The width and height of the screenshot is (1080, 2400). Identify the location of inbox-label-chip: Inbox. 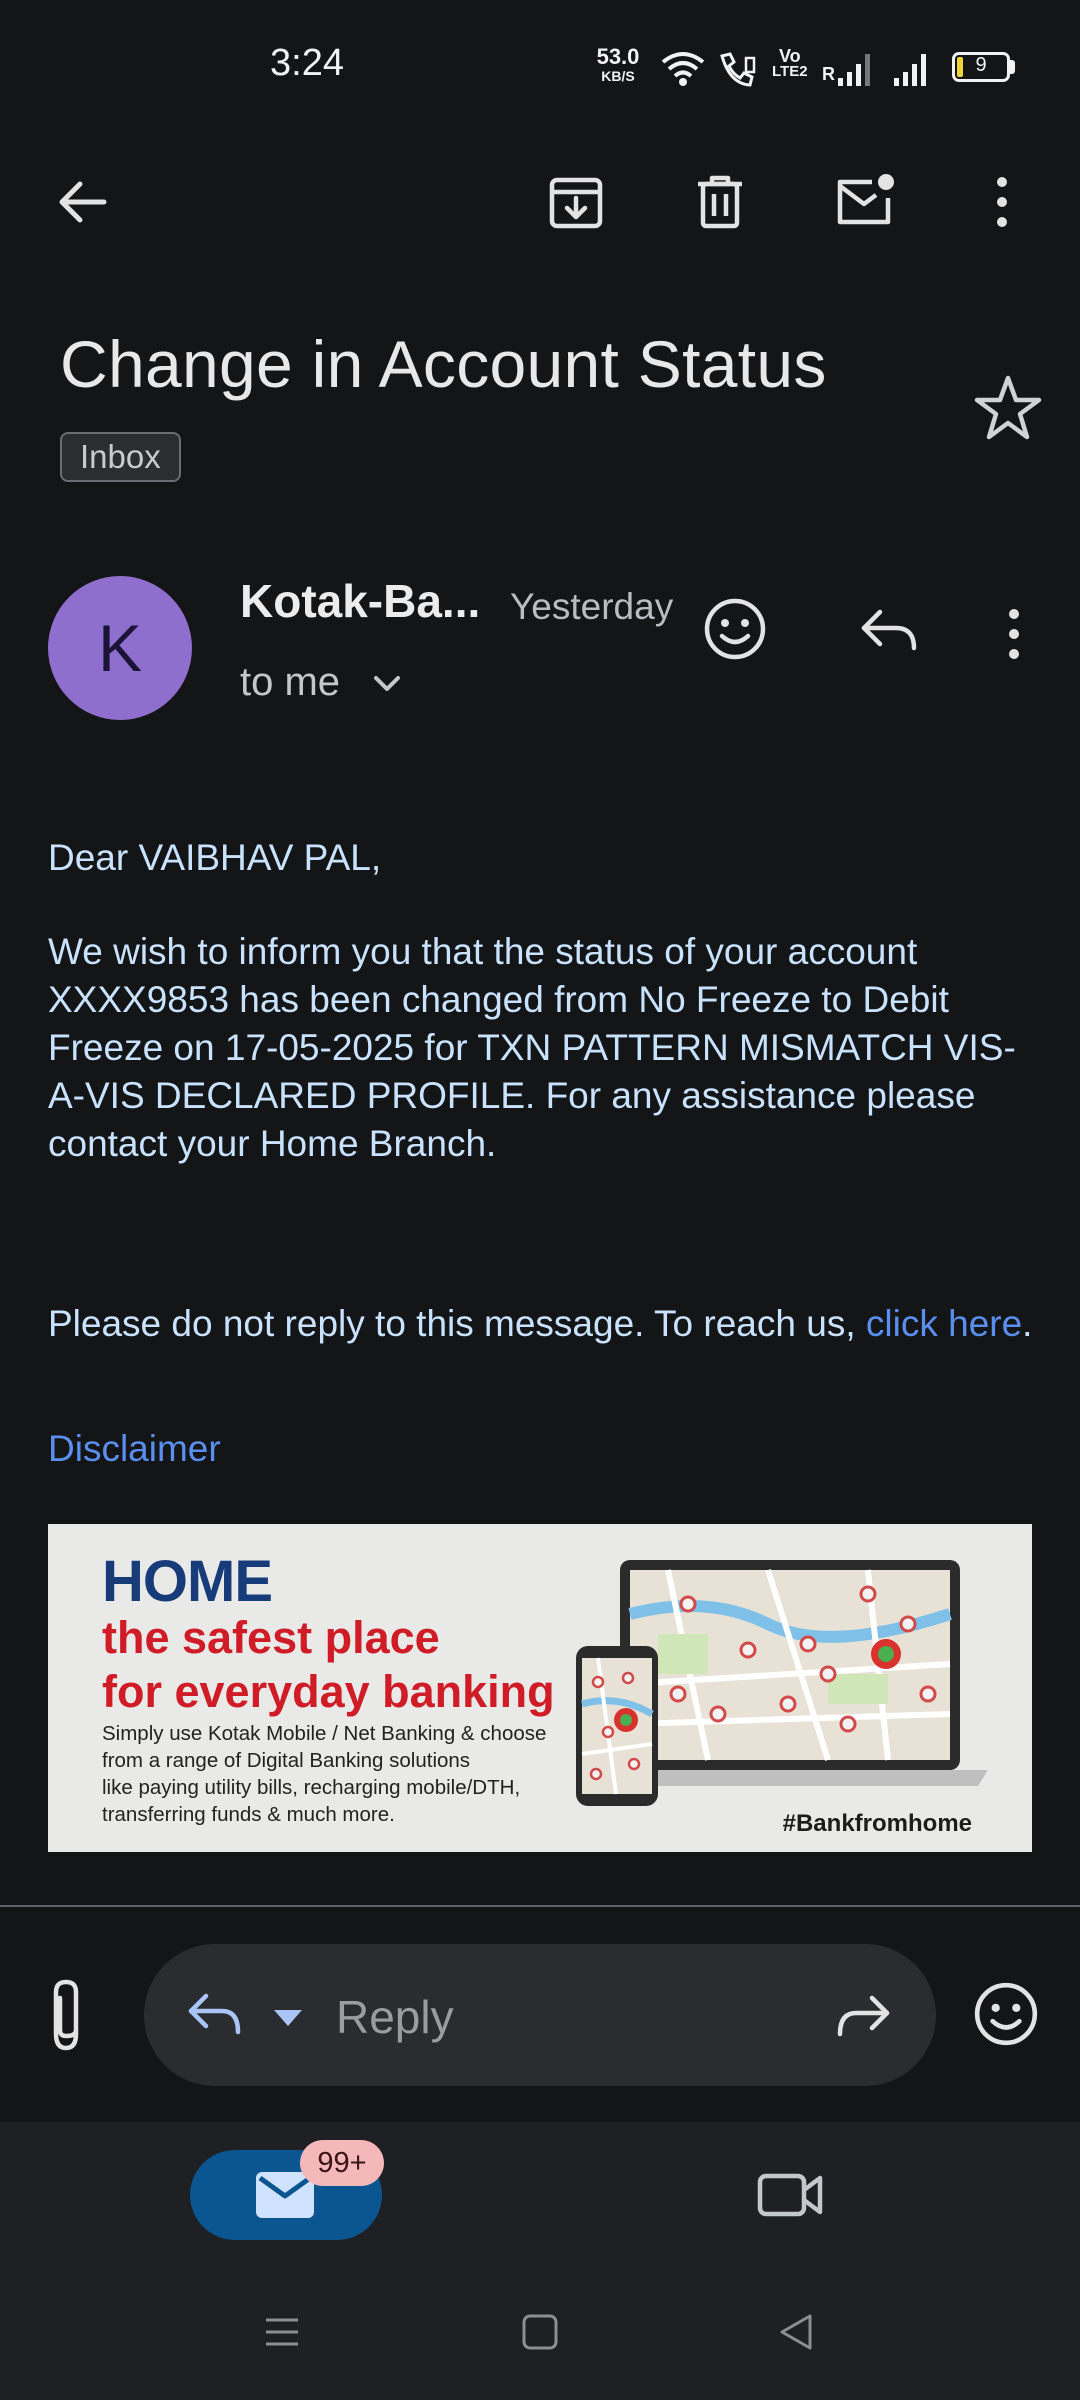
(120, 457).